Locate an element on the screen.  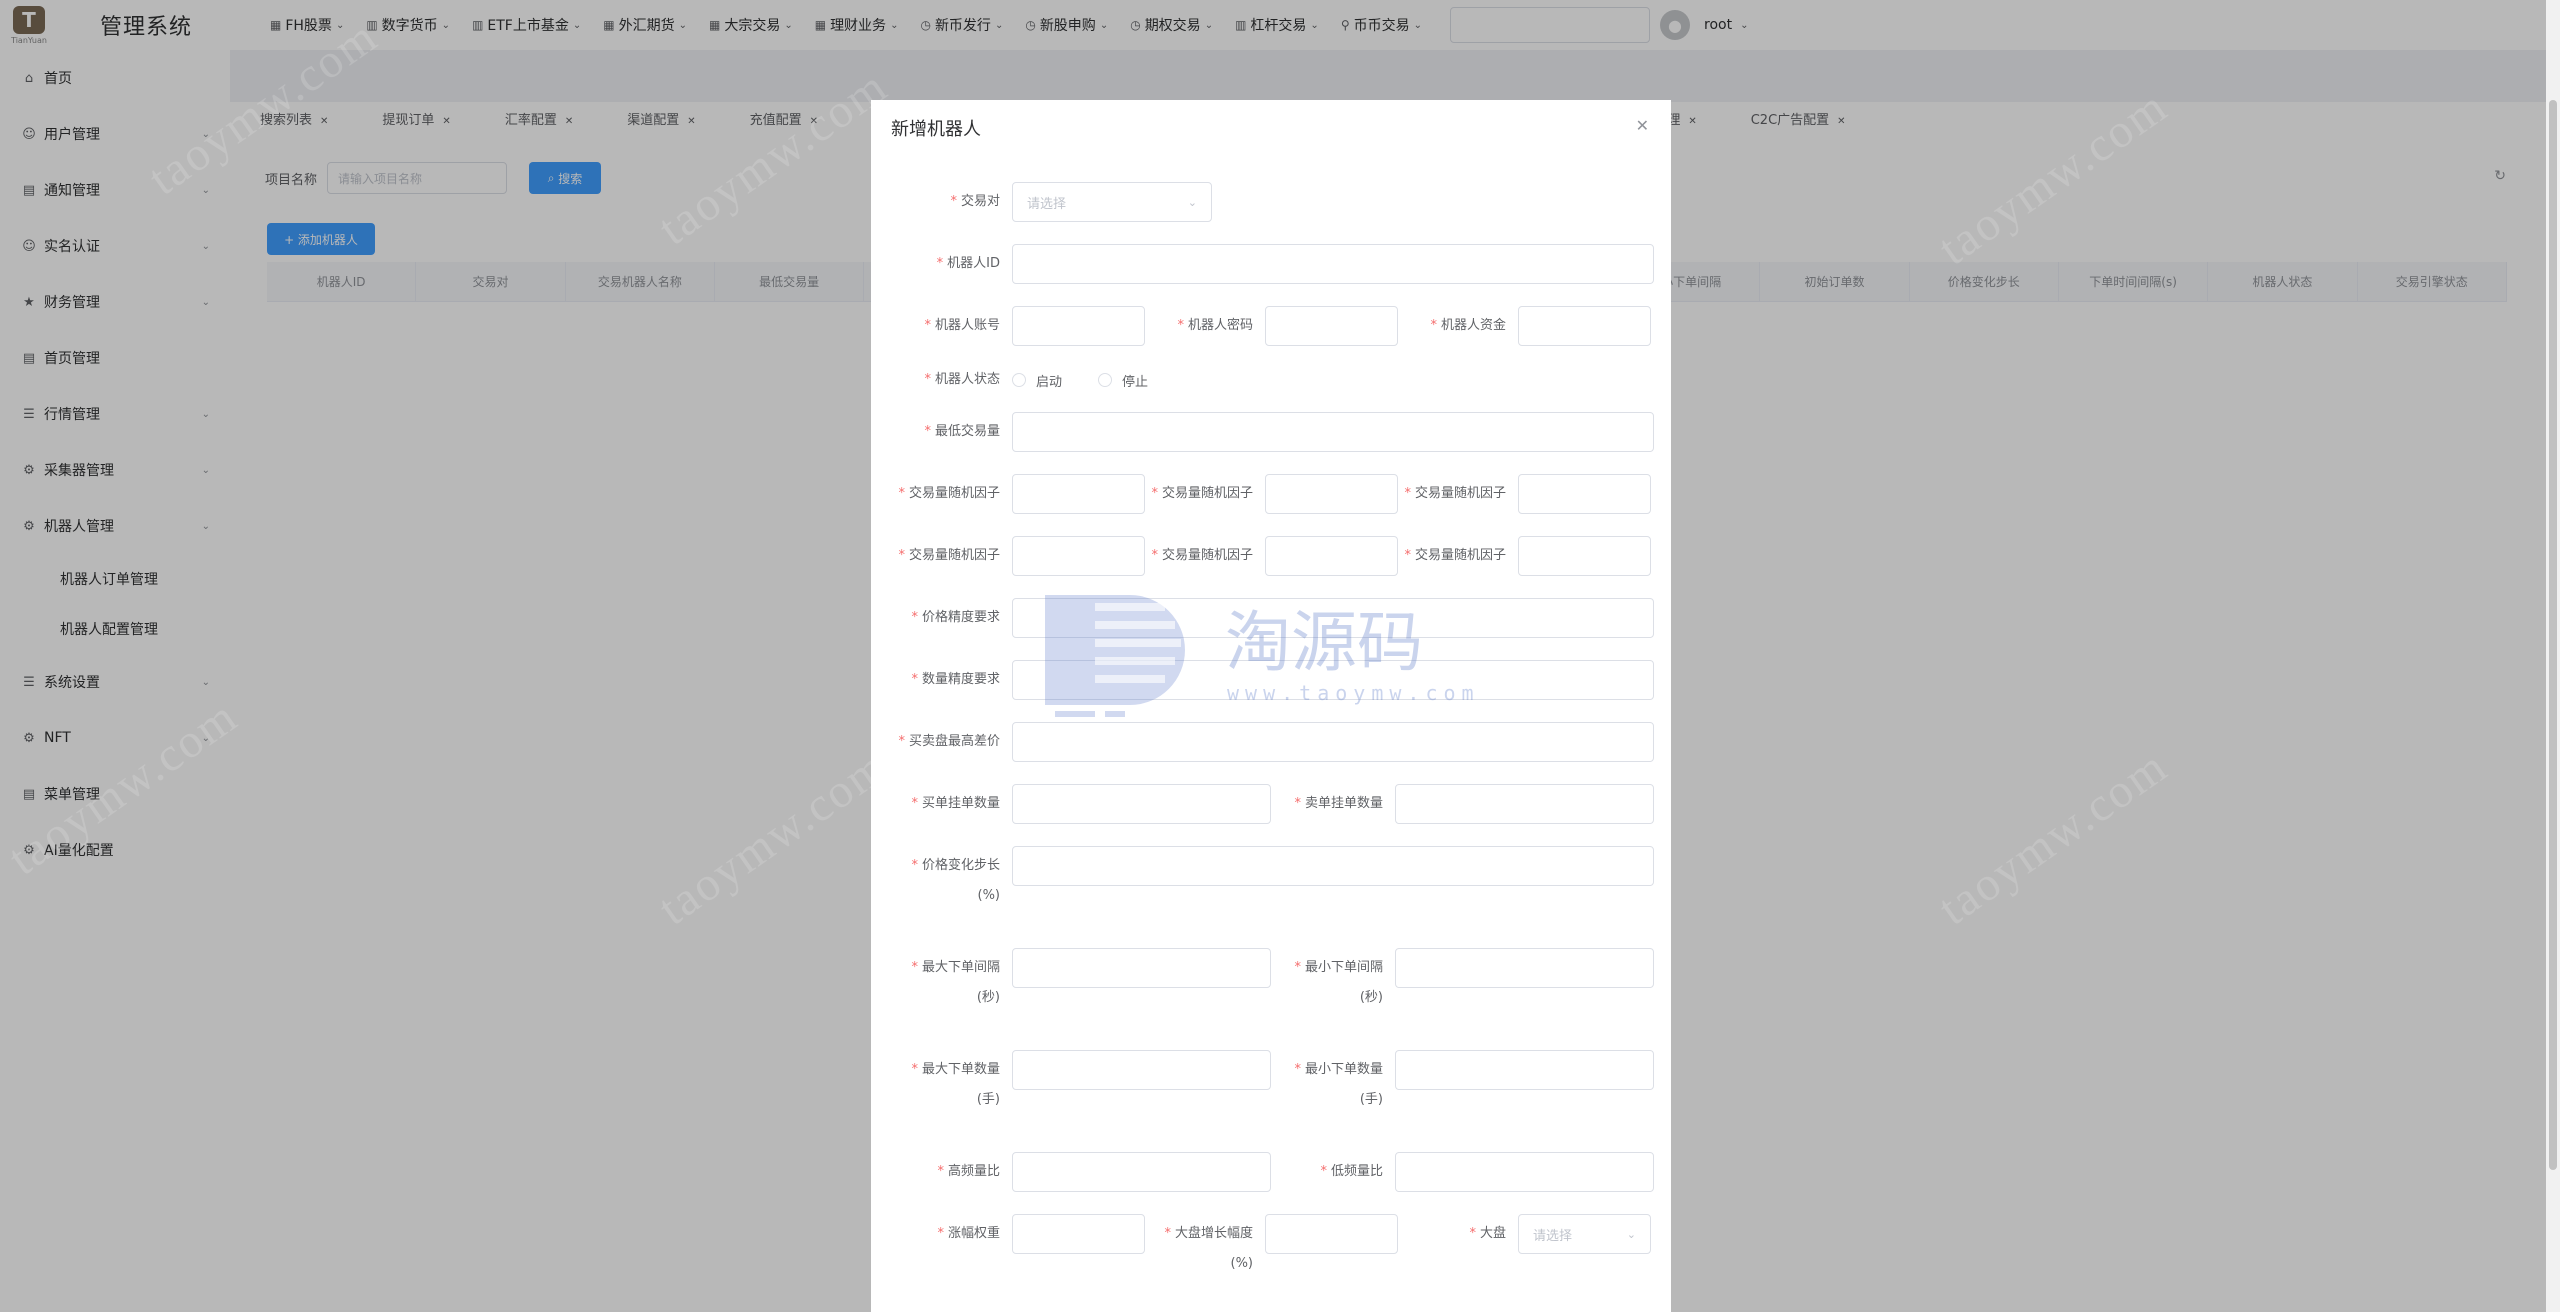
field-label: * 机器人状态 is located at coordinates (941, 380).